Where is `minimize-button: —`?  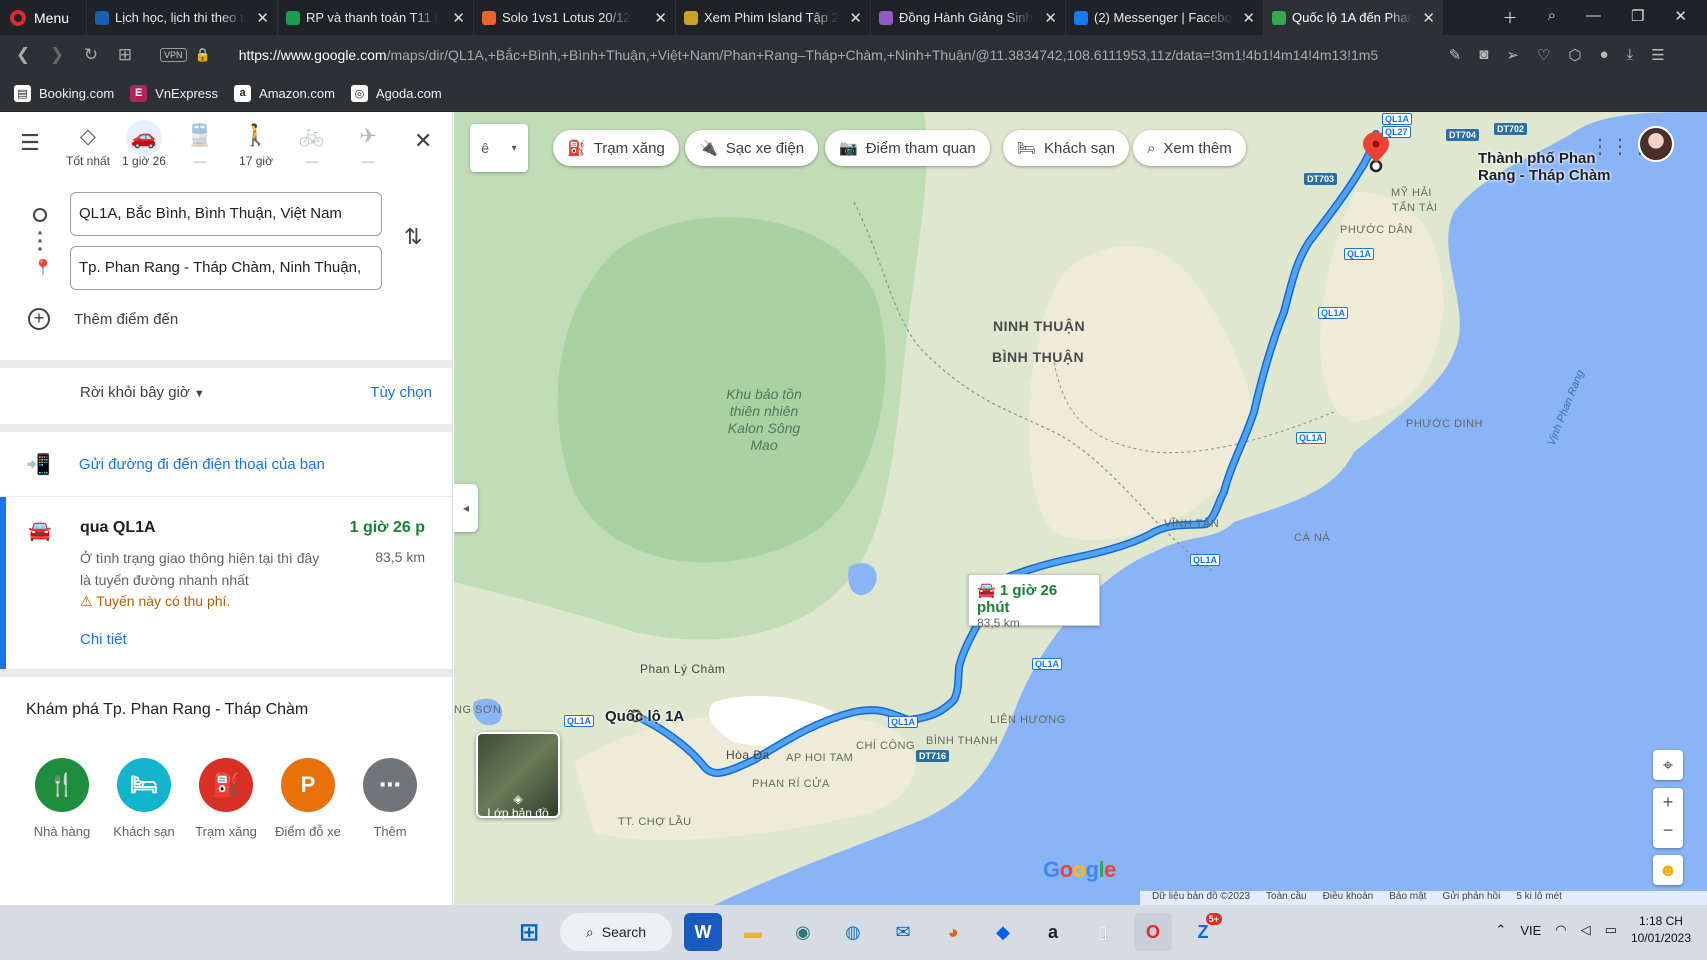
minimize-button: — is located at coordinates (1593, 17).